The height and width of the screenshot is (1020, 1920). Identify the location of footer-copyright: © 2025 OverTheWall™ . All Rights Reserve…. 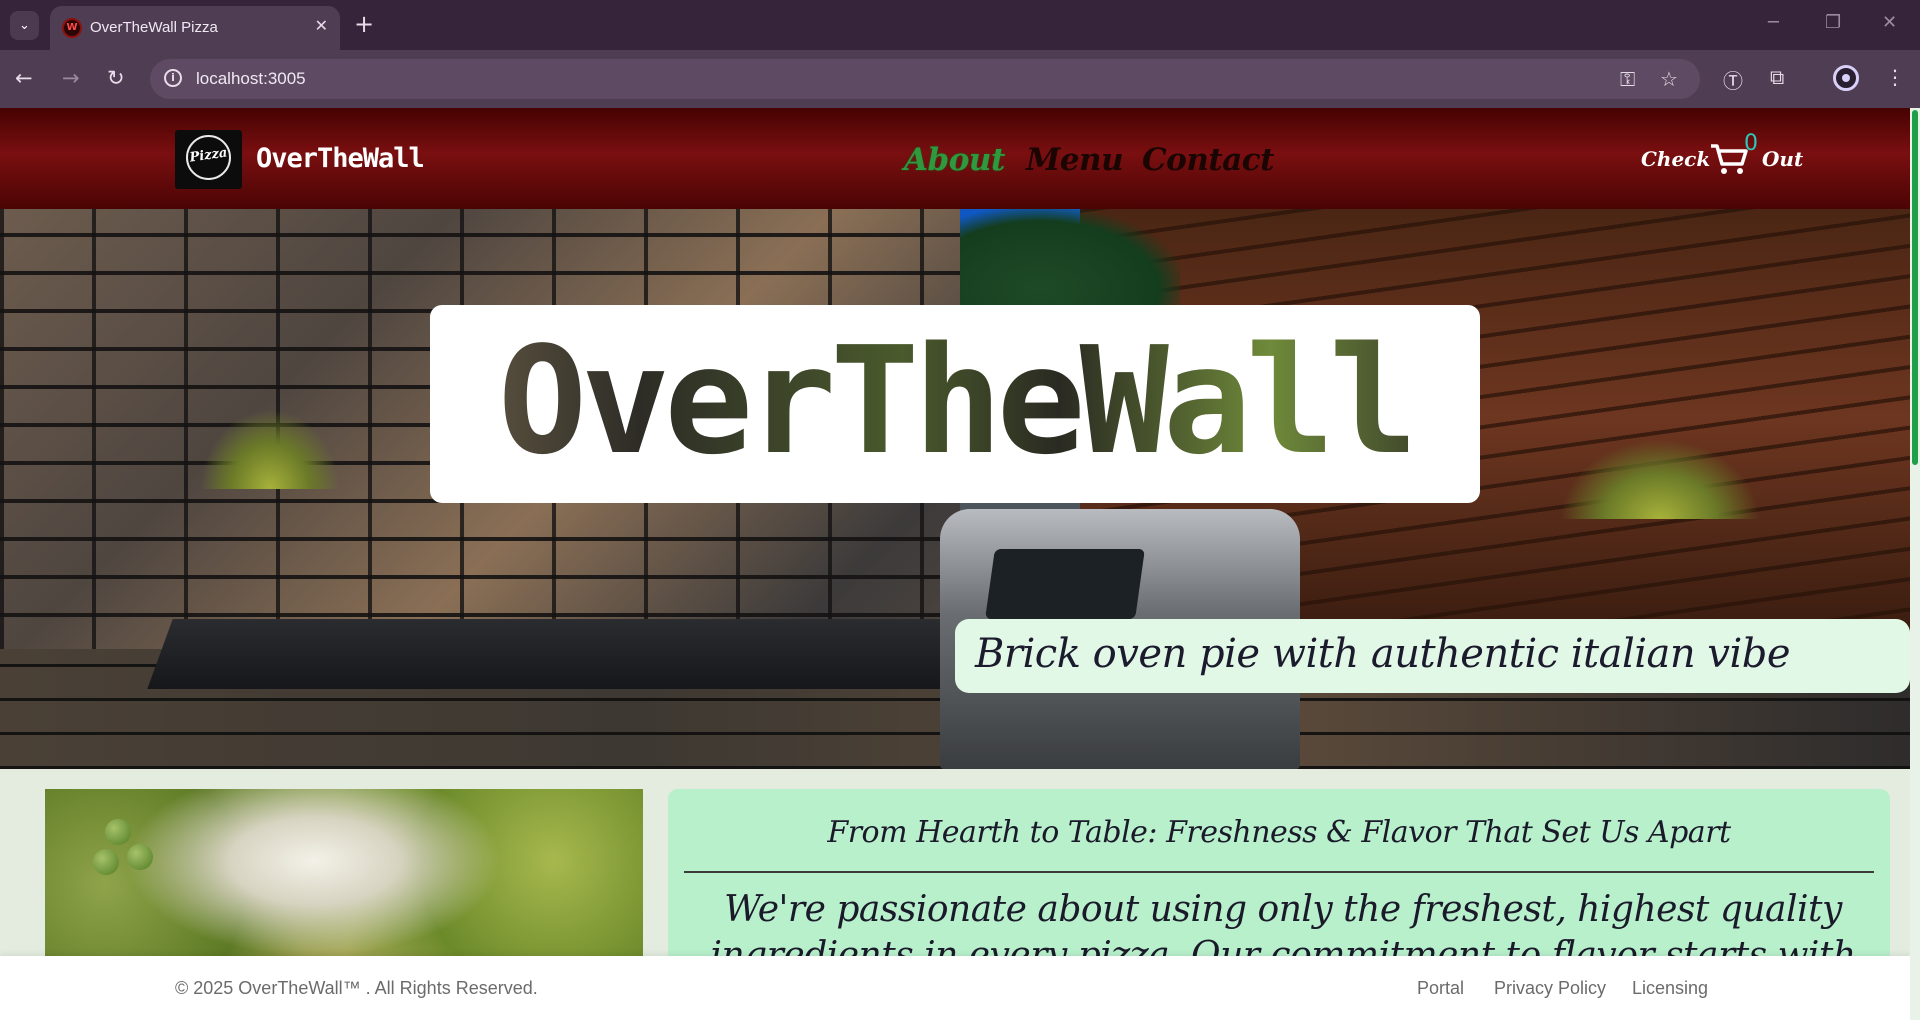
(356, 988).